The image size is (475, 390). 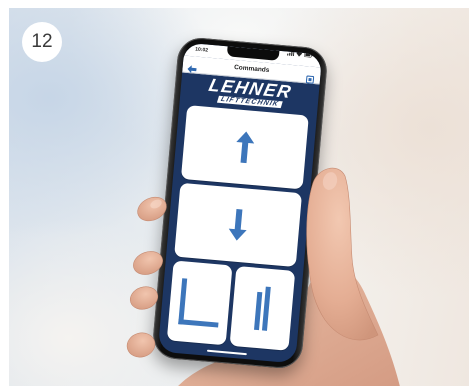 I want to click on fingertip-ring, so click(x=144, y=298).